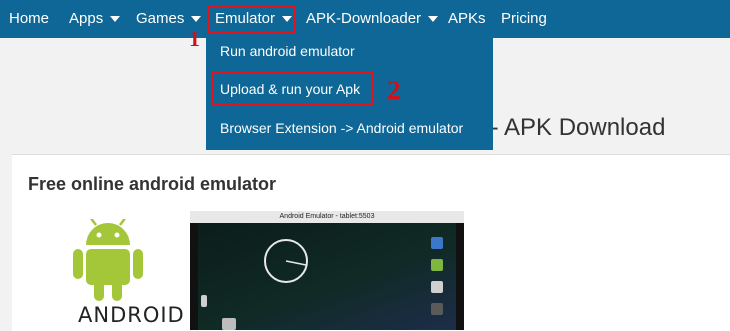 The width and height of the screenshot is (730, 331). Describe the element at coordinates (437, 276) in the screenshot. I see `app-dock-icons` at that location.